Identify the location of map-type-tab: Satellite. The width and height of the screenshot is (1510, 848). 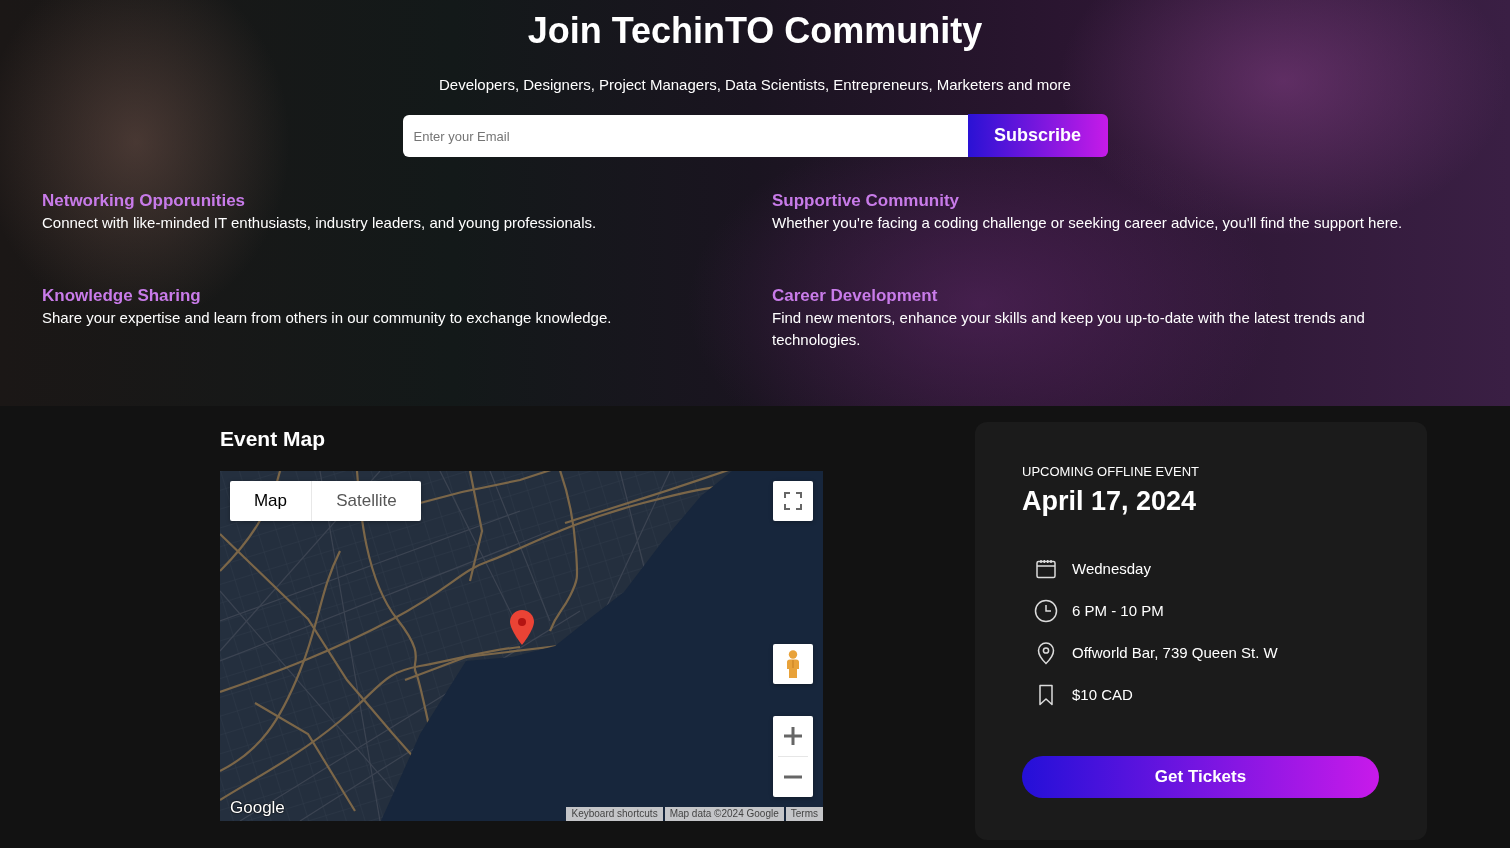
(366, 501).